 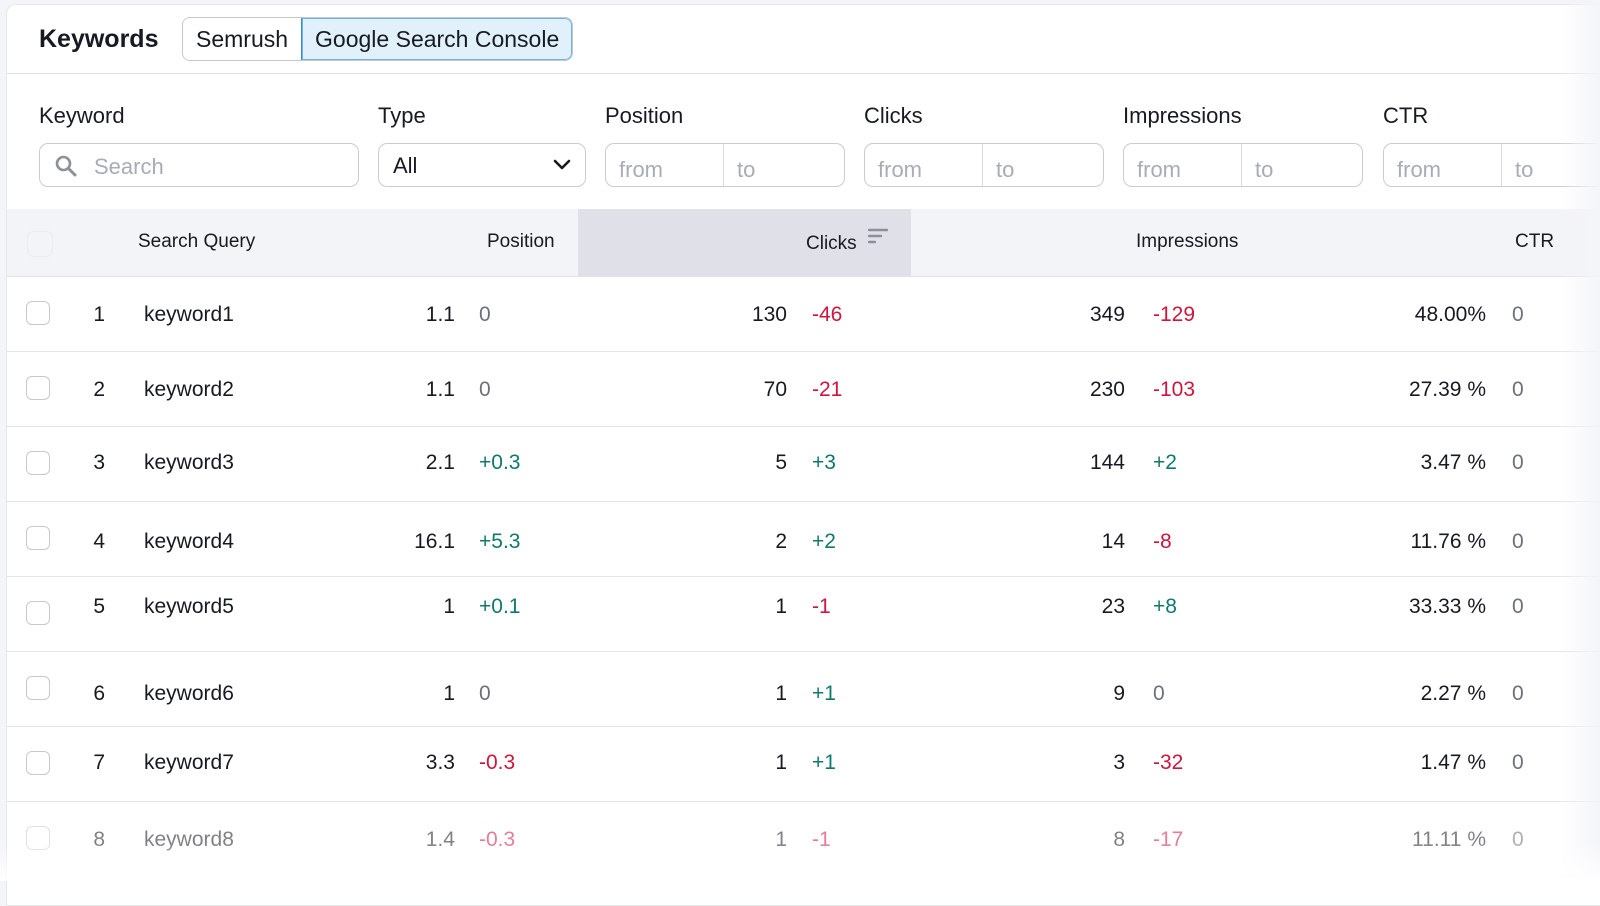 I want to click on position-value: 1.1, so click(x=421, y=315).